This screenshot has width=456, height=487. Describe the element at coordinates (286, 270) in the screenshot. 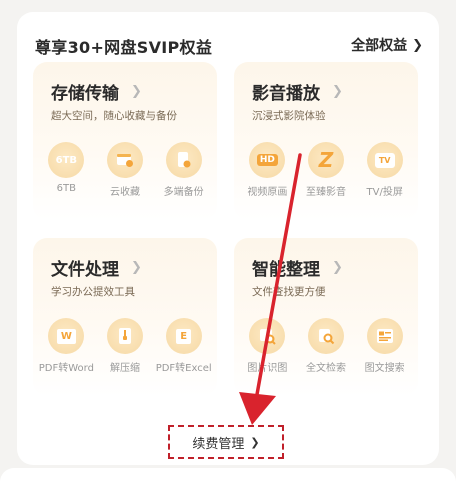

I see `card-title-text: 智能整理` at that location.